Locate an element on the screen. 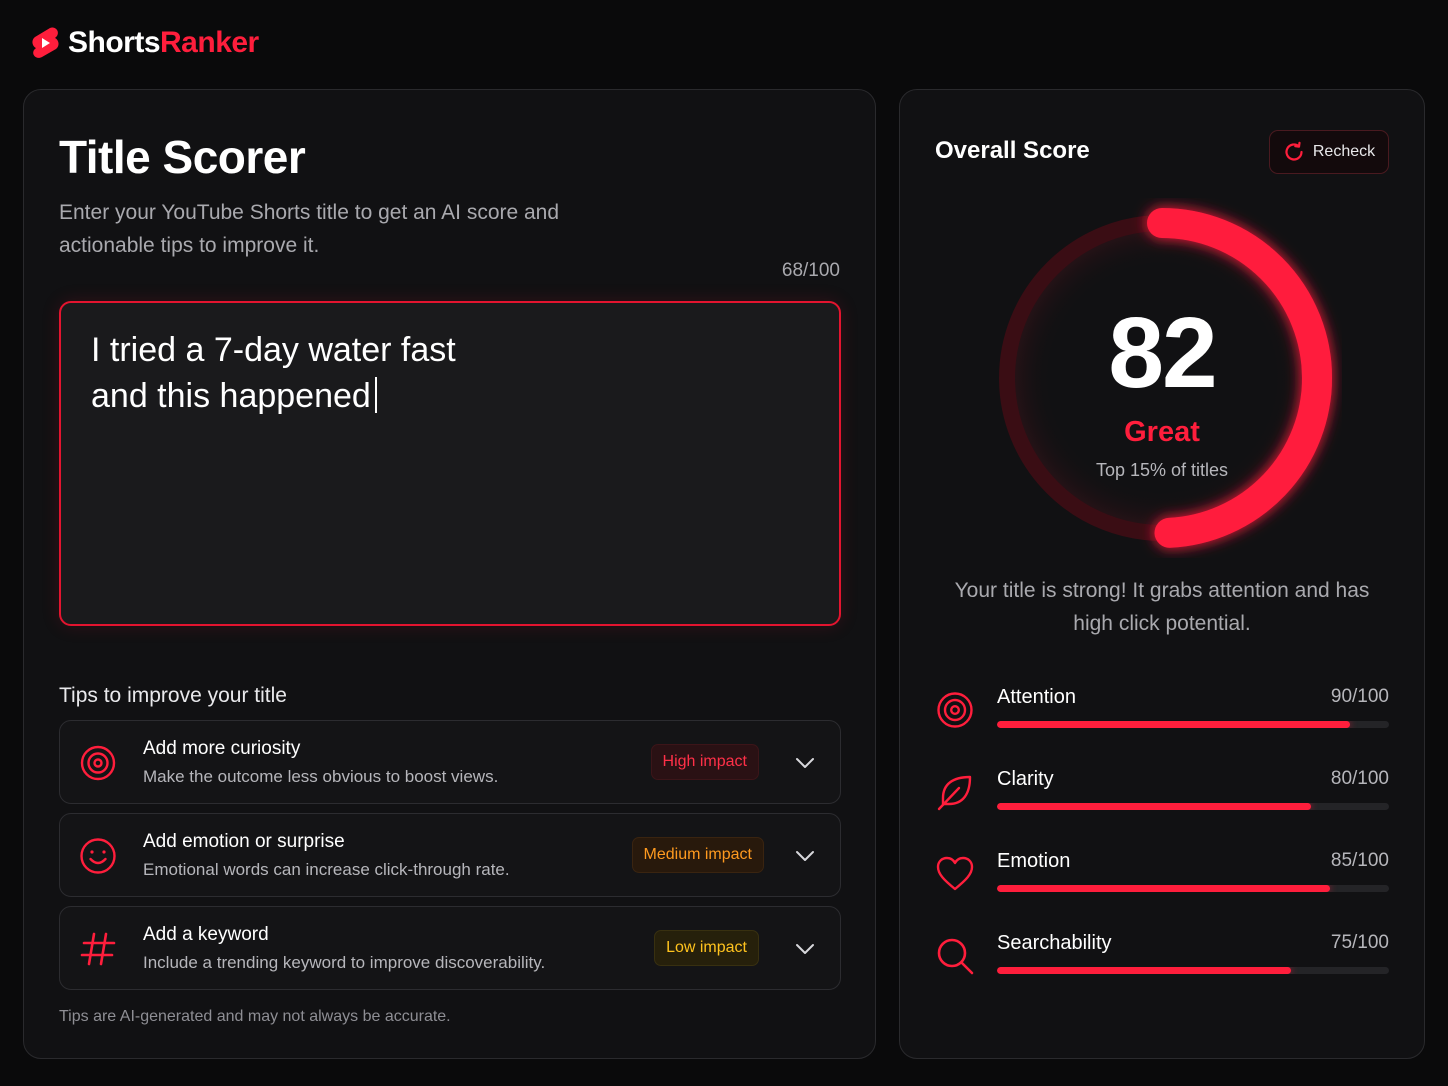  brand-name-second: Ranker is located at coordinates (209, 42).